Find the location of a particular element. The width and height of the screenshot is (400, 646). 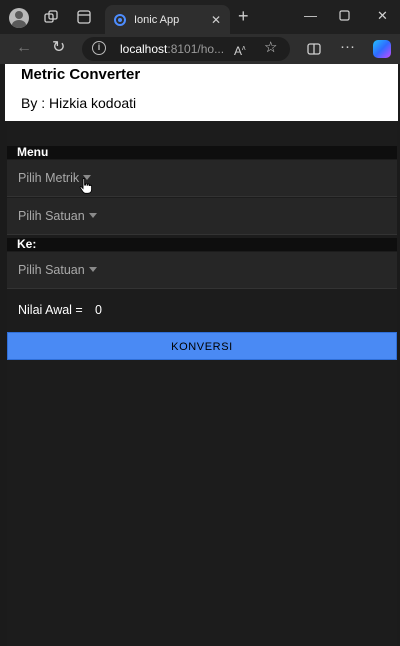

tab-actions-icon is located at coordinates (84, 18).